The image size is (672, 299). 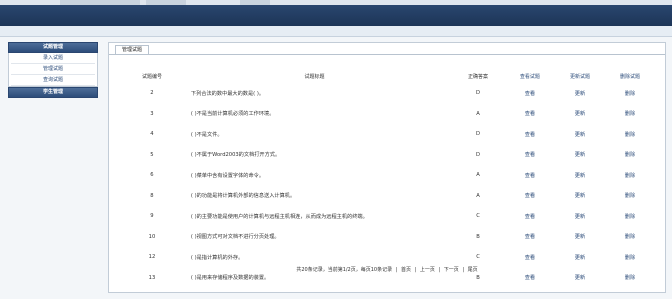 What do you see at coordinates (390, 257) in the screenshot?
I see `table-row: 12 ( )是指计算机的外存。 C 查看 更新 删除` at bounding box center [390, 257].